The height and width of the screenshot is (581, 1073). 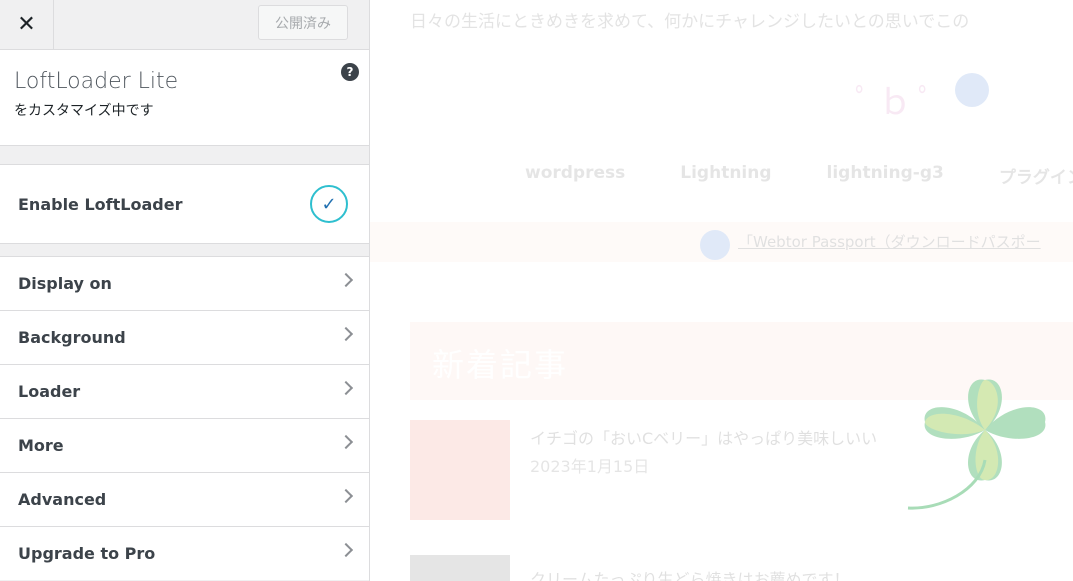 I want to click on section-display-on: Display on, so click(x=184, y=283).